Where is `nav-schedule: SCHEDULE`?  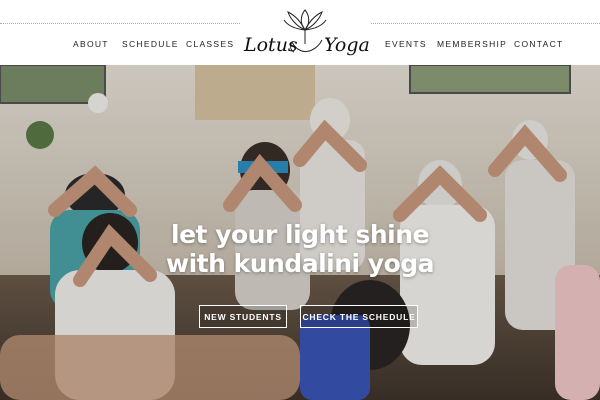 nav-schedule: SCHEDULE is located at coordinates (150, 44).